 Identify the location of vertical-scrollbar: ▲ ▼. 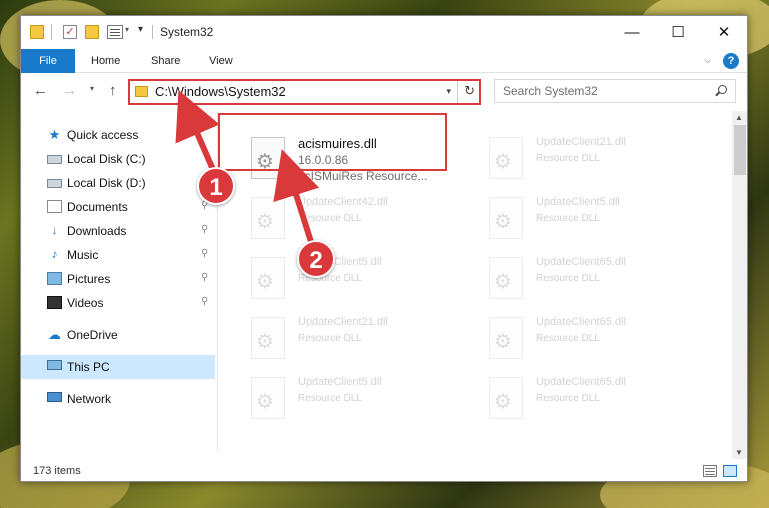
(739, 285).